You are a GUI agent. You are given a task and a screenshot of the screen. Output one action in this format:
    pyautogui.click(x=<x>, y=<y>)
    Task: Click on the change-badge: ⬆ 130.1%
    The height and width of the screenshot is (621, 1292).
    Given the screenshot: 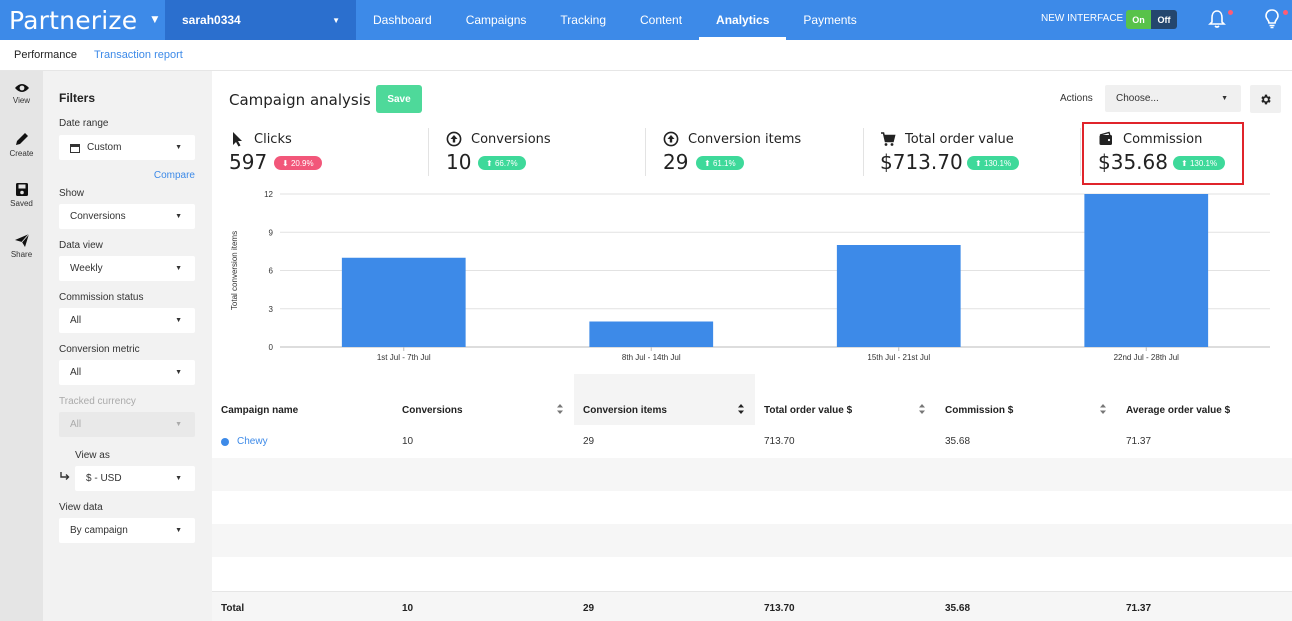 What is the action you would take?
    pyautogui.click(x=993, y=163)
    